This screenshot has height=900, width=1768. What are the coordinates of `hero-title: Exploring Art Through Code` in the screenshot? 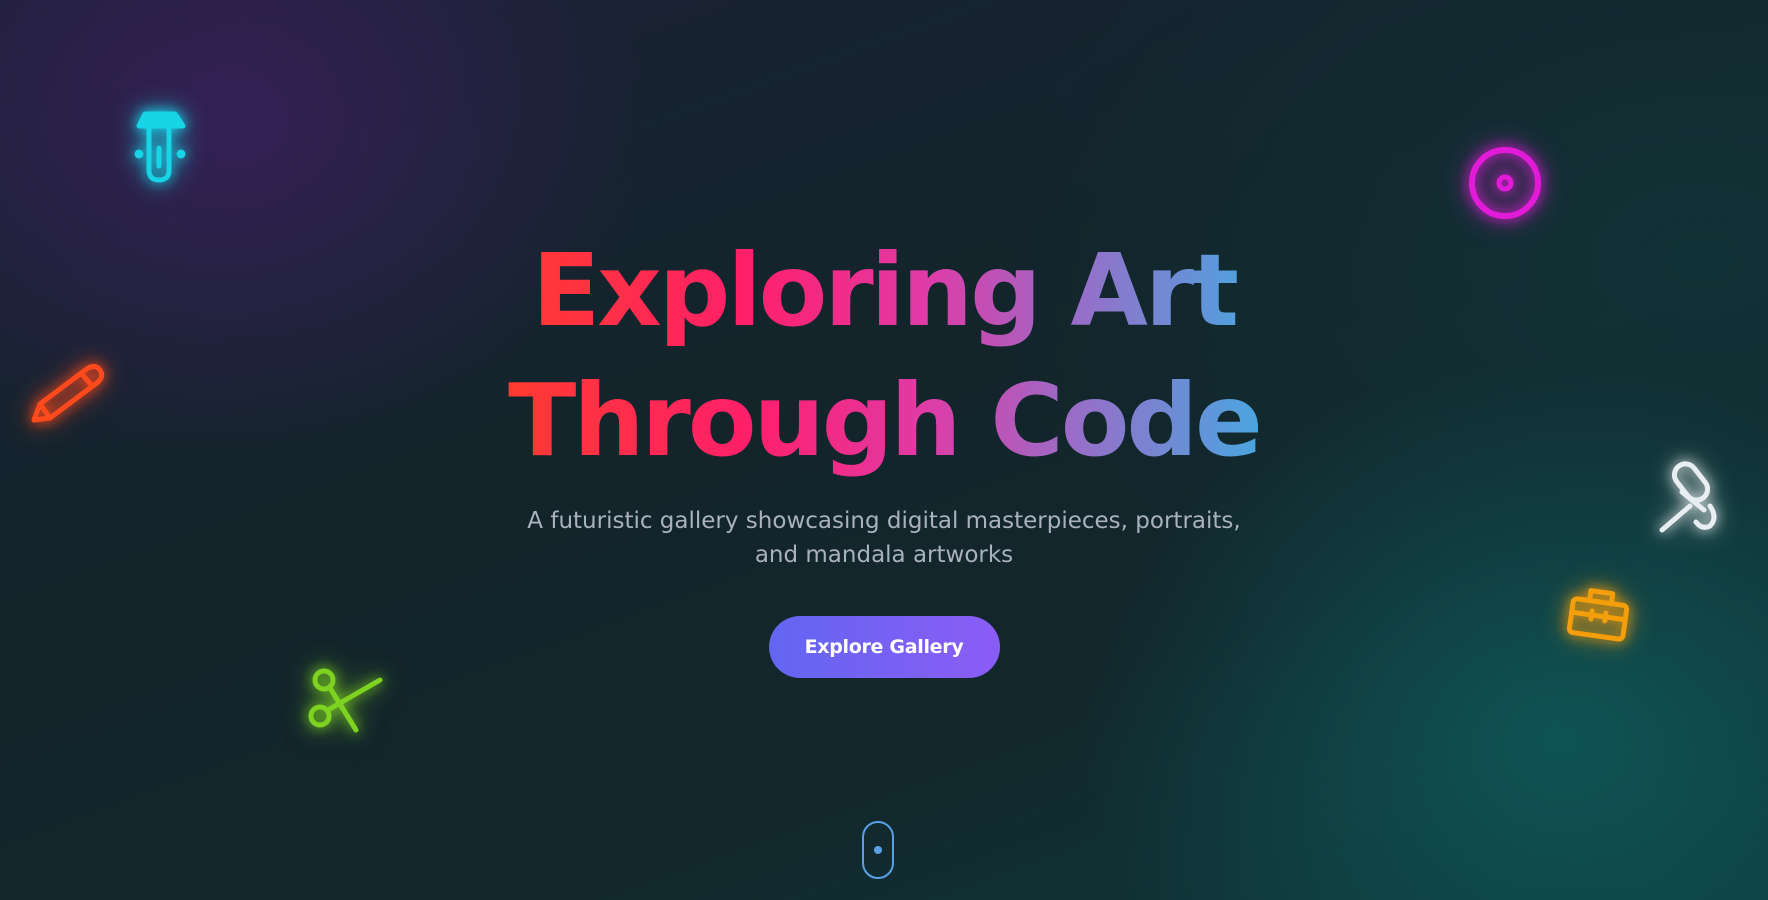 It's located at (884, 356).